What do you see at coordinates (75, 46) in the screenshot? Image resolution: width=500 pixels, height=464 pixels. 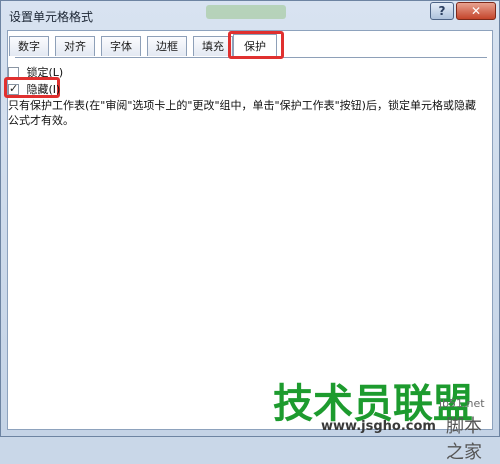 I see `tab-alignment: 对齐` at bounding box center [75, 46].